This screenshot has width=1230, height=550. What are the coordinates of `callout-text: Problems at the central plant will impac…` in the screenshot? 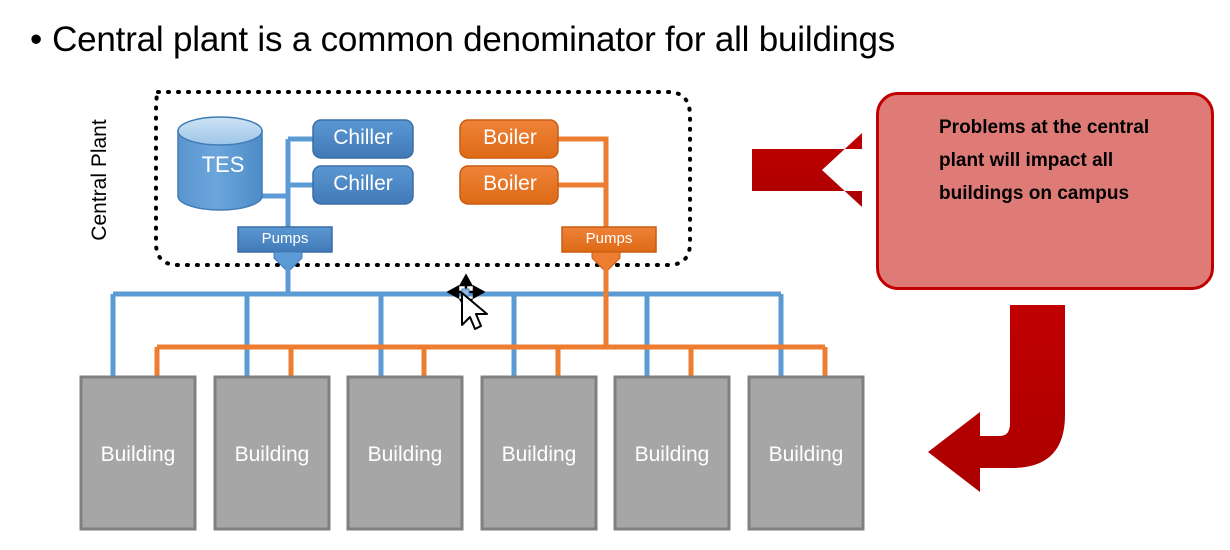 It's located at (1044, 160).